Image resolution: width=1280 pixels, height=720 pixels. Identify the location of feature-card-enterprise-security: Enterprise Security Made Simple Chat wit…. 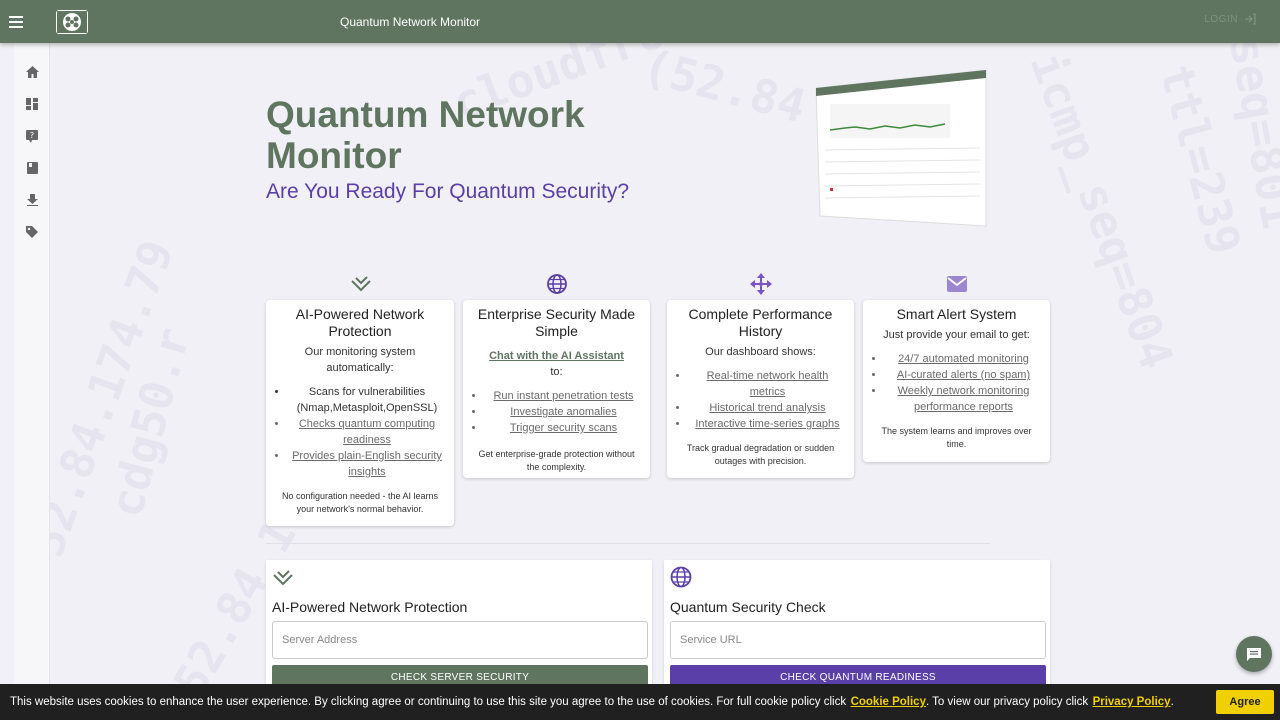
(556, 389).